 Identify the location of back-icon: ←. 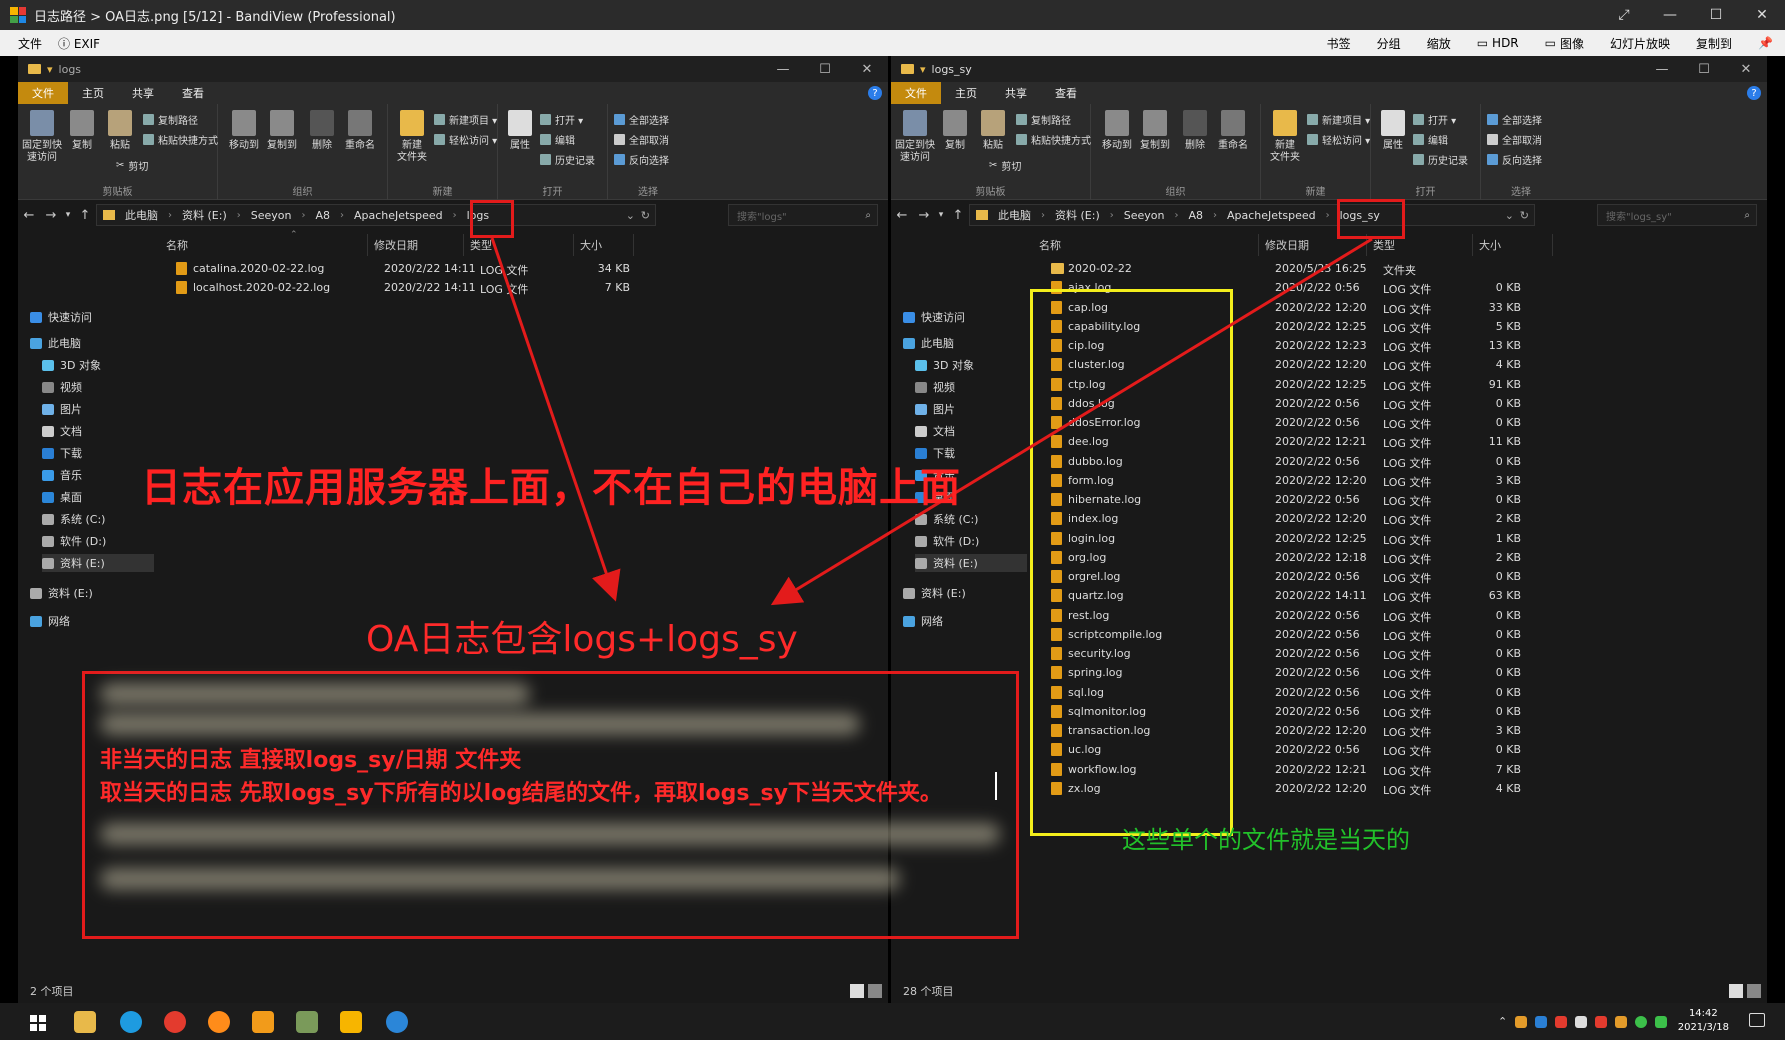
(902, 215).